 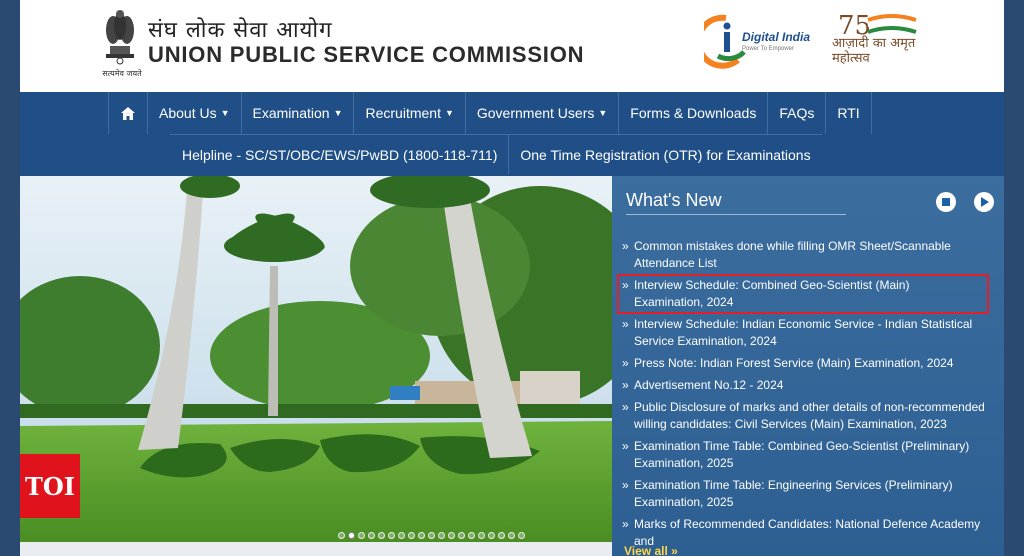 What do you see at coordinates (403, 113) in the screenshot?
I see `nav-recruitment-label: Recruitment` at bounding box center [403, 113].